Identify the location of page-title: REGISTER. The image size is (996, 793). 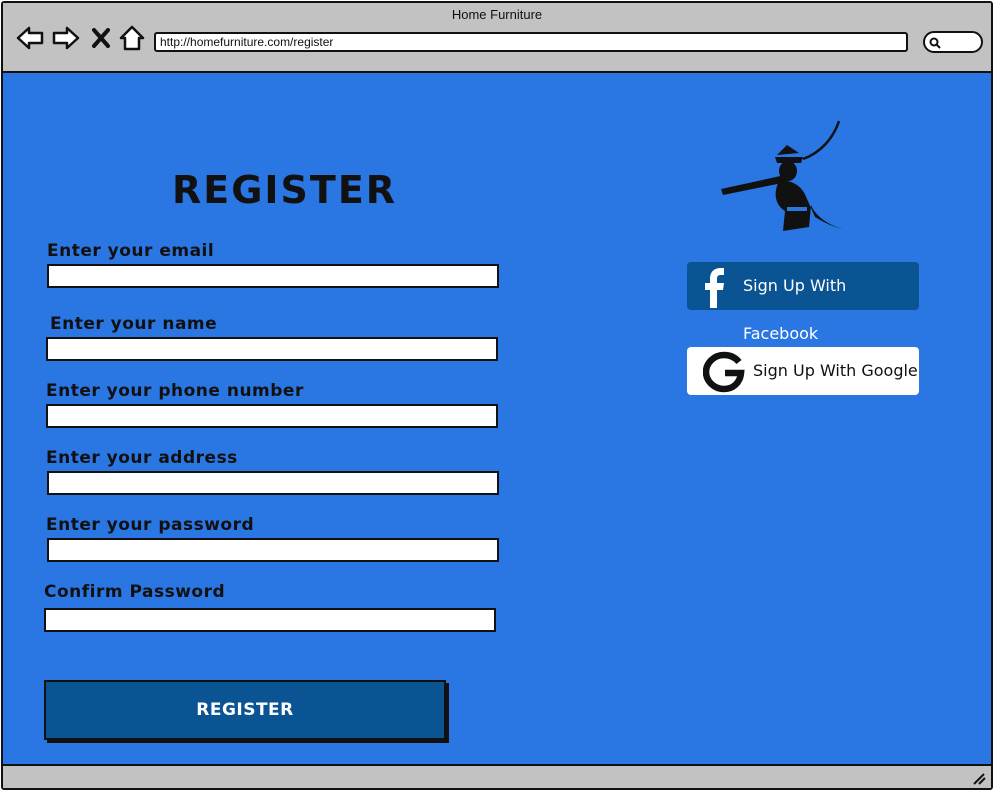
(285, 190).